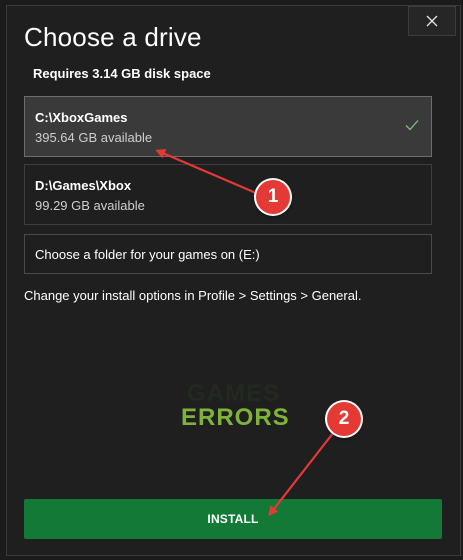 This screenshot has height=560, width=463. Describe the element at coordinates (206, 172) in the screenshot. I see `arrow-to-c-drive` at that location.